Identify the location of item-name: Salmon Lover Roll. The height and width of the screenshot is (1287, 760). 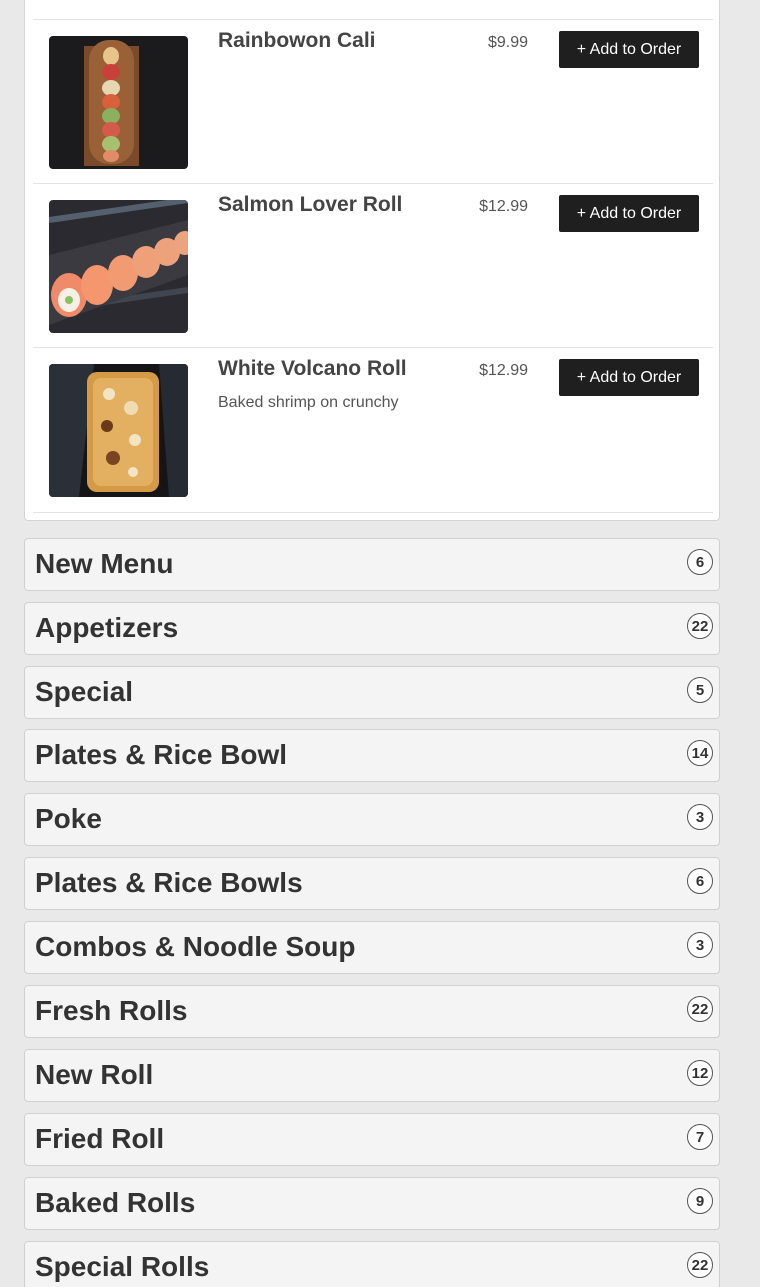
(310, 205).